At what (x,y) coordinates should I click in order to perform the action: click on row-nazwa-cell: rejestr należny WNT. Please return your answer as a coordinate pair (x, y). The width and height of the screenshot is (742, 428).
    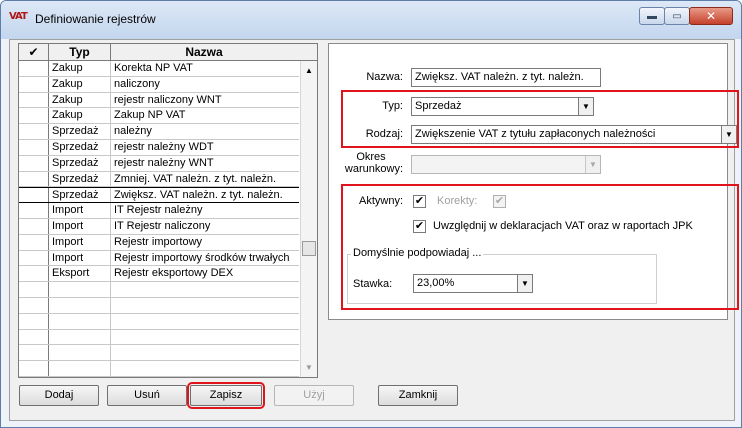
    Looking at the image, I should click on (164, 162).